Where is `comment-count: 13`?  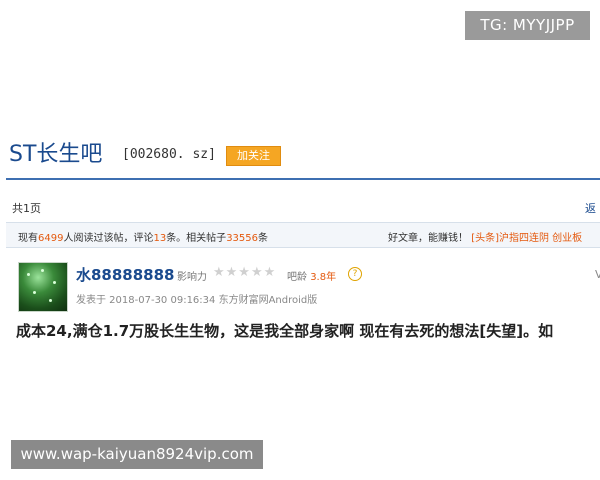 comment-count: 13 is located at coordinates (160, 238).